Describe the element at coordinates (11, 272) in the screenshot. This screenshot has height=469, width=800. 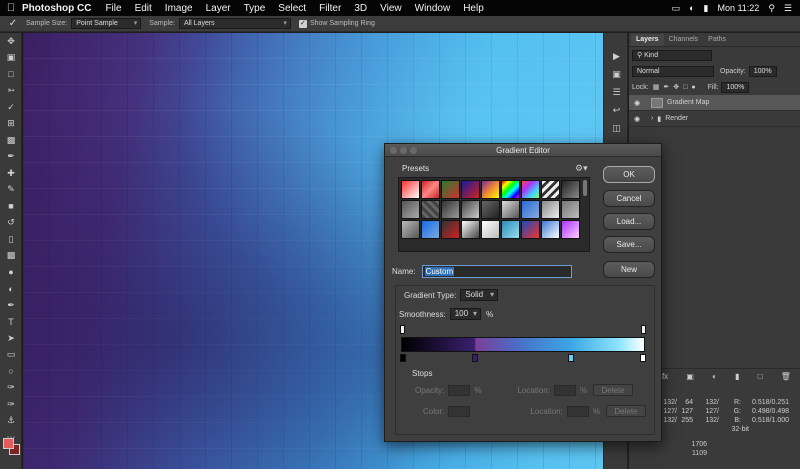
I see `blur-tool-icon: ●` at that location.